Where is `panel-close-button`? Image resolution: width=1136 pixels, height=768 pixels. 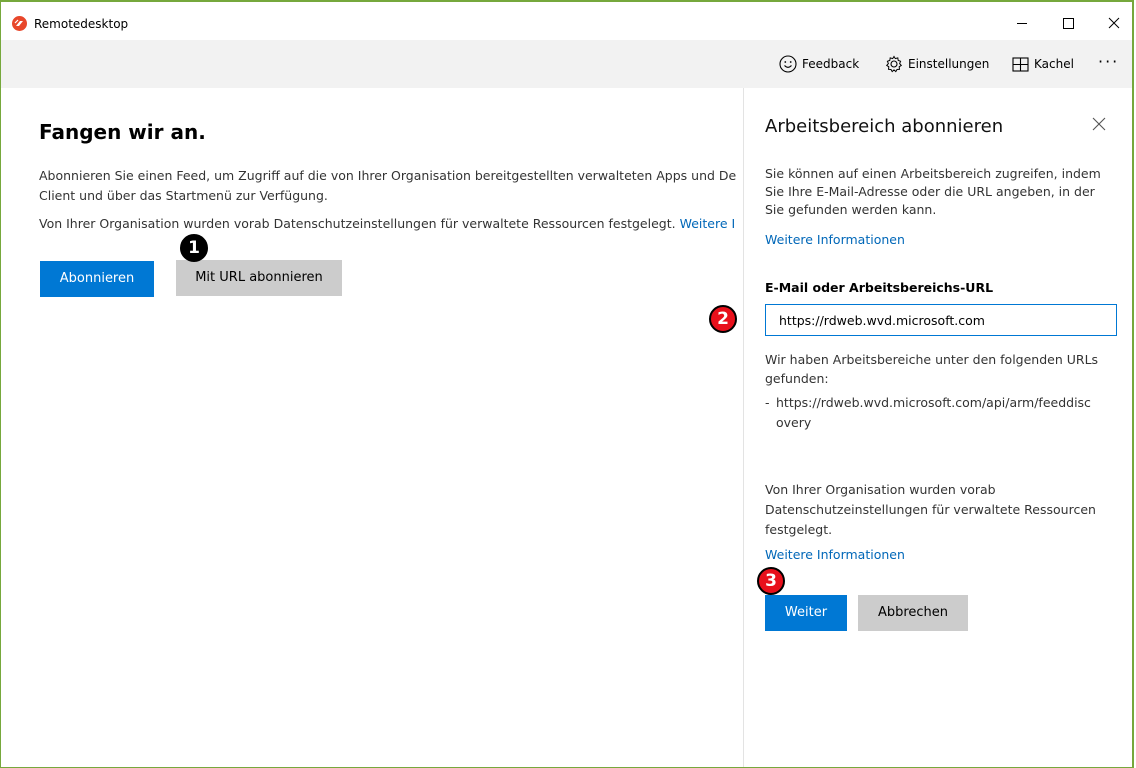
panel-close-button is located at coordinates (1101, 125).